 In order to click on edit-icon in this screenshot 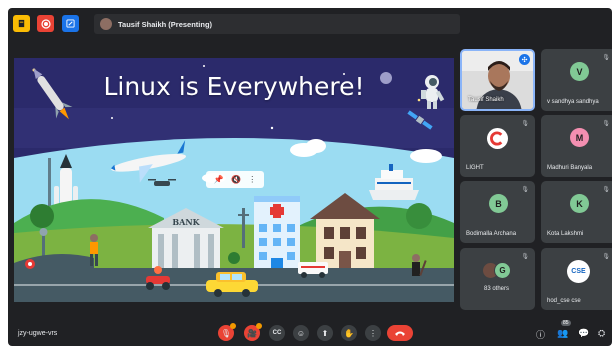, I will do `click(70, 23)`.